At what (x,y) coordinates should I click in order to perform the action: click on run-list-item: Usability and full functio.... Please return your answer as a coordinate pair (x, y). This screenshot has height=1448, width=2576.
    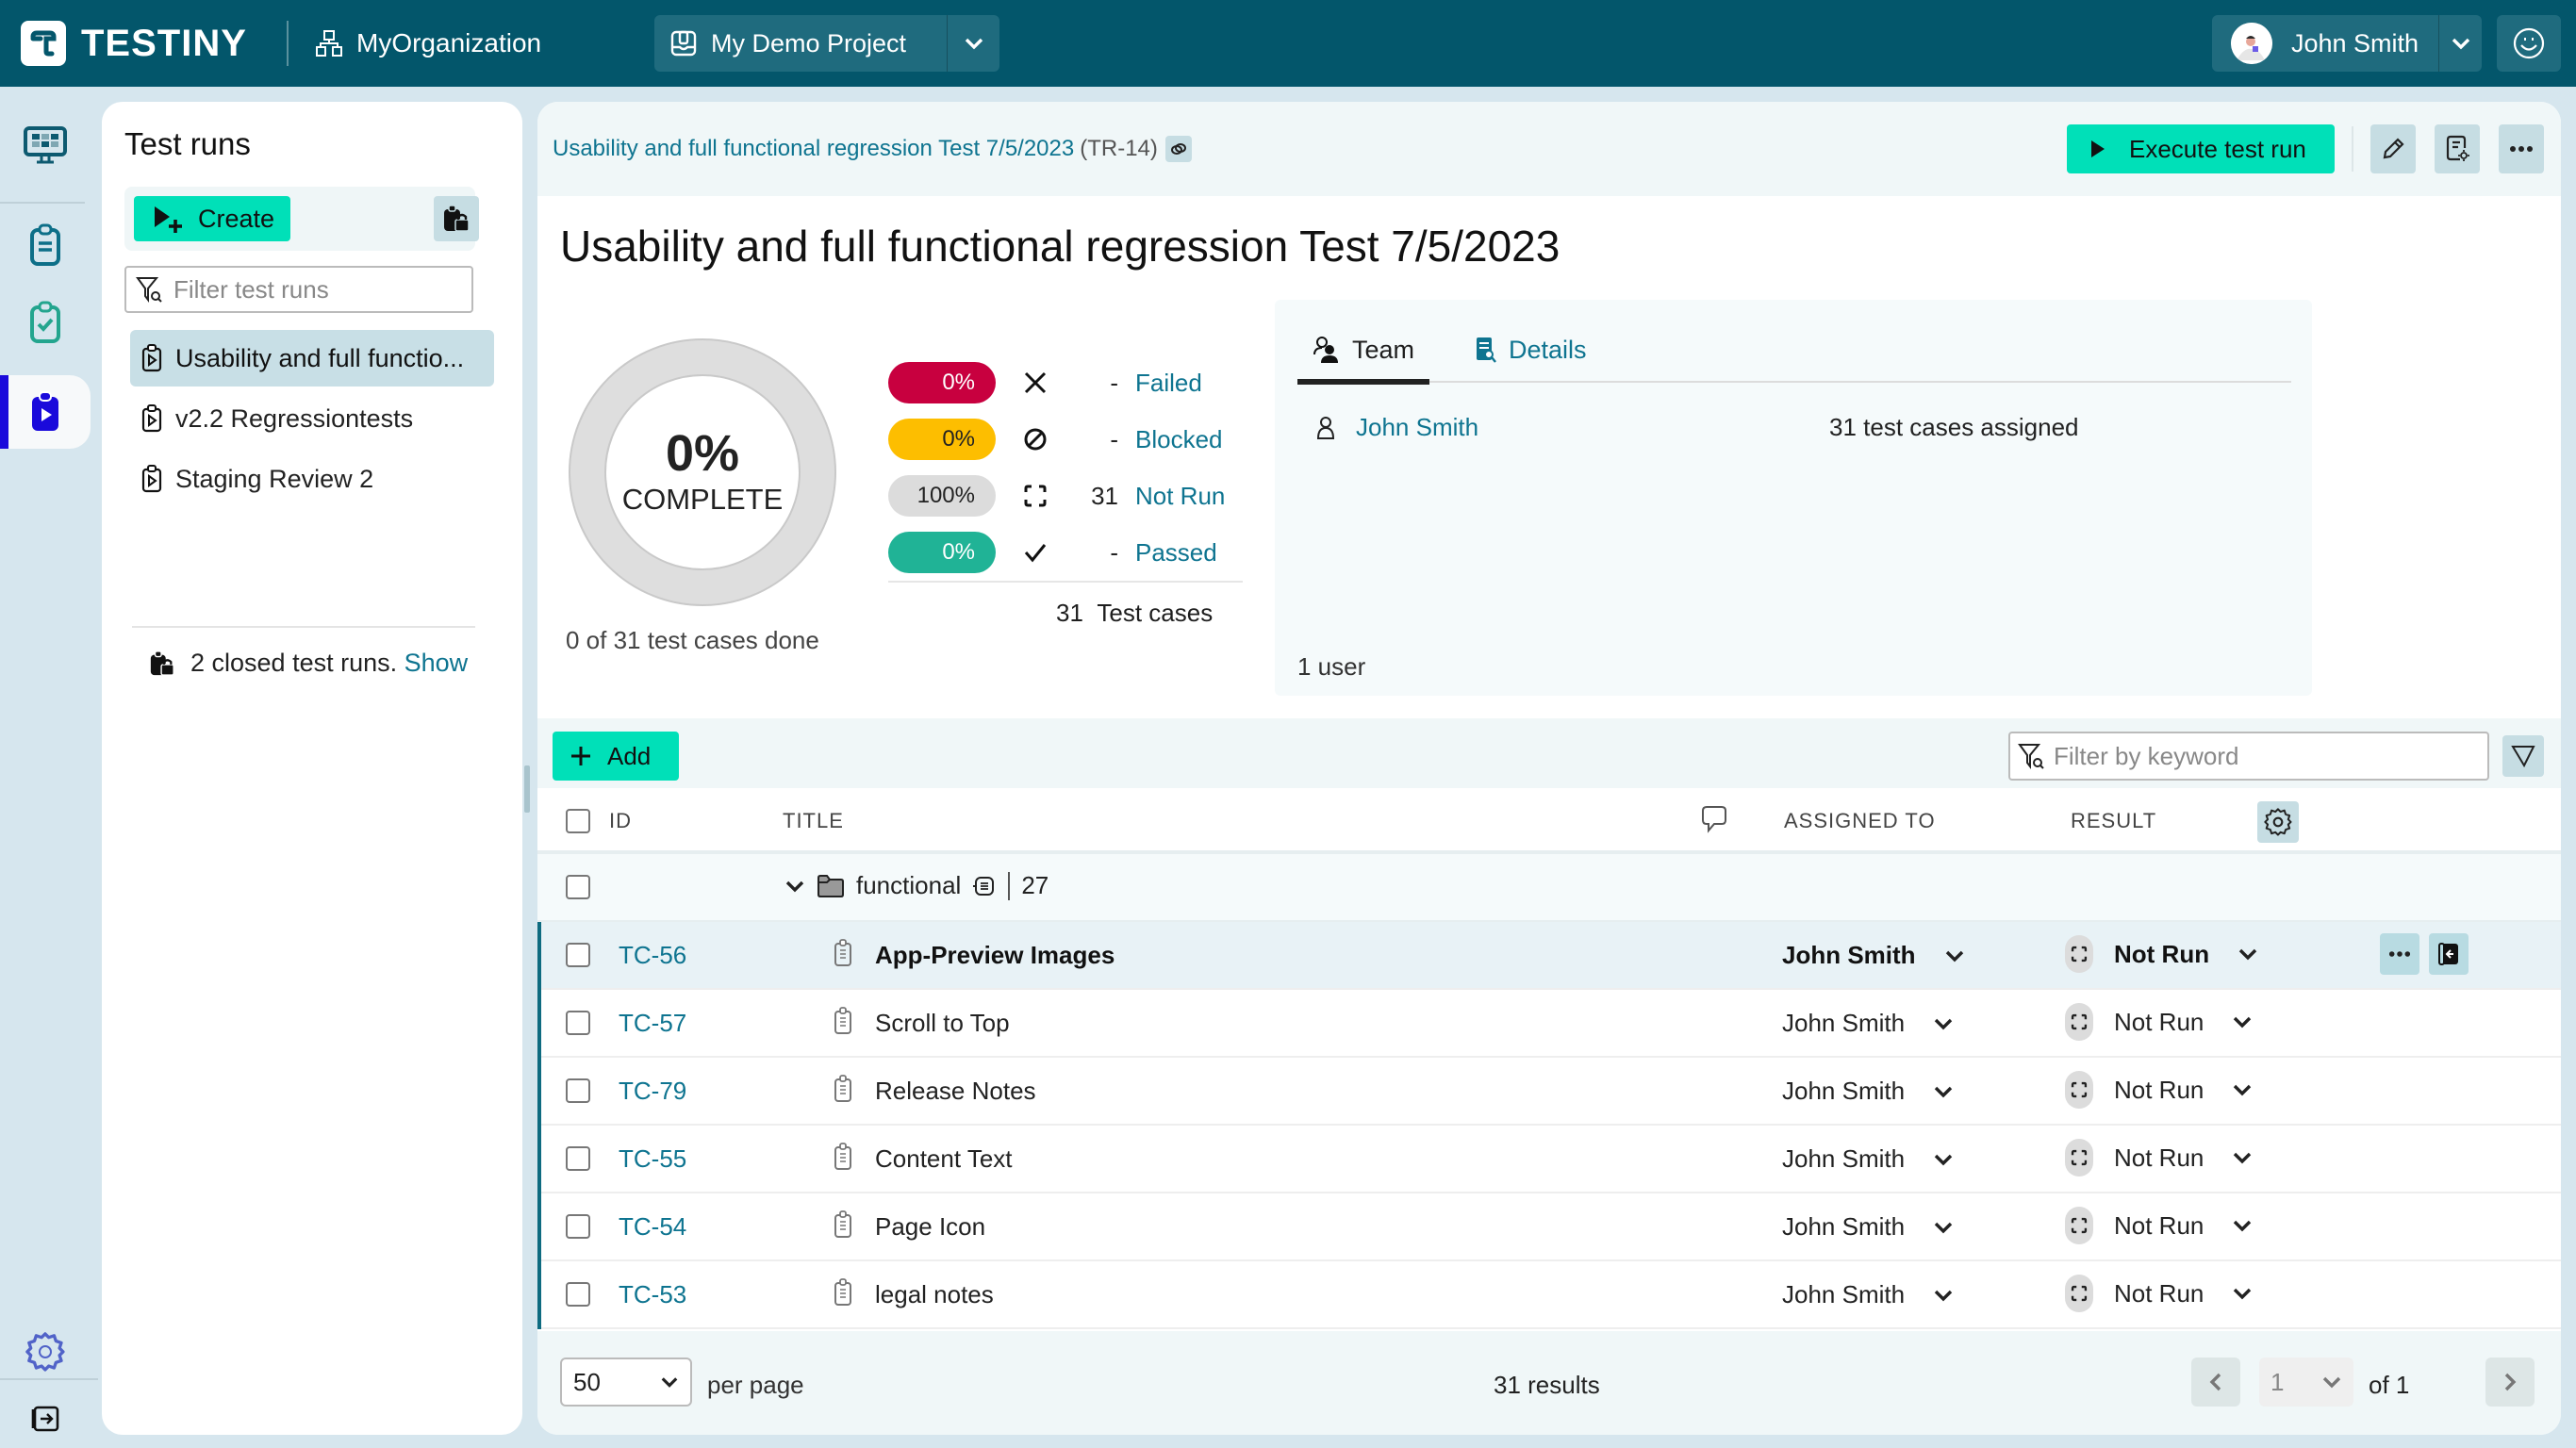
    Looking at the image, I should click on (312, 358).